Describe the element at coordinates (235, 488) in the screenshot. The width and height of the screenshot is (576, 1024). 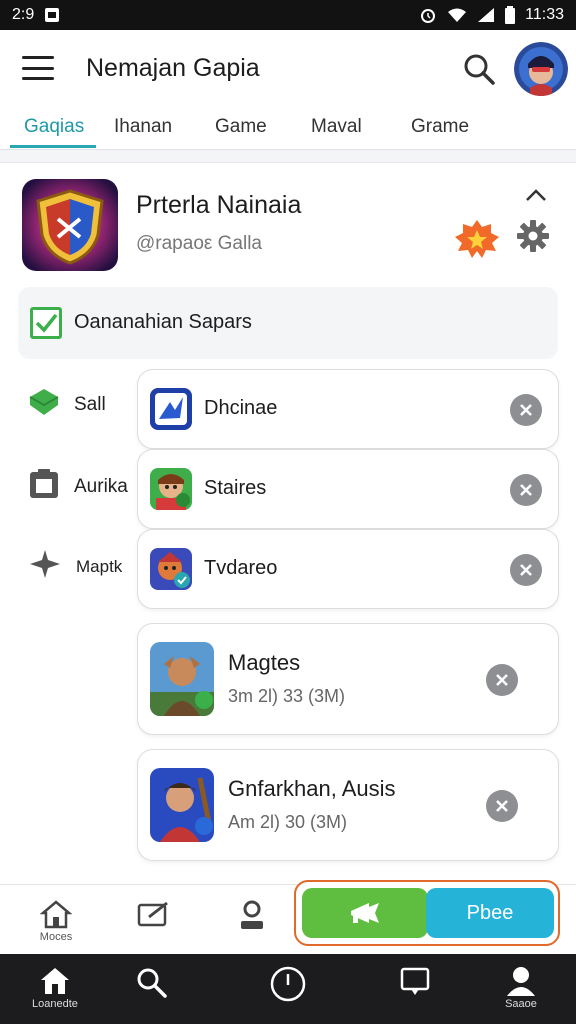
I see `game-name: Staires` at that location.